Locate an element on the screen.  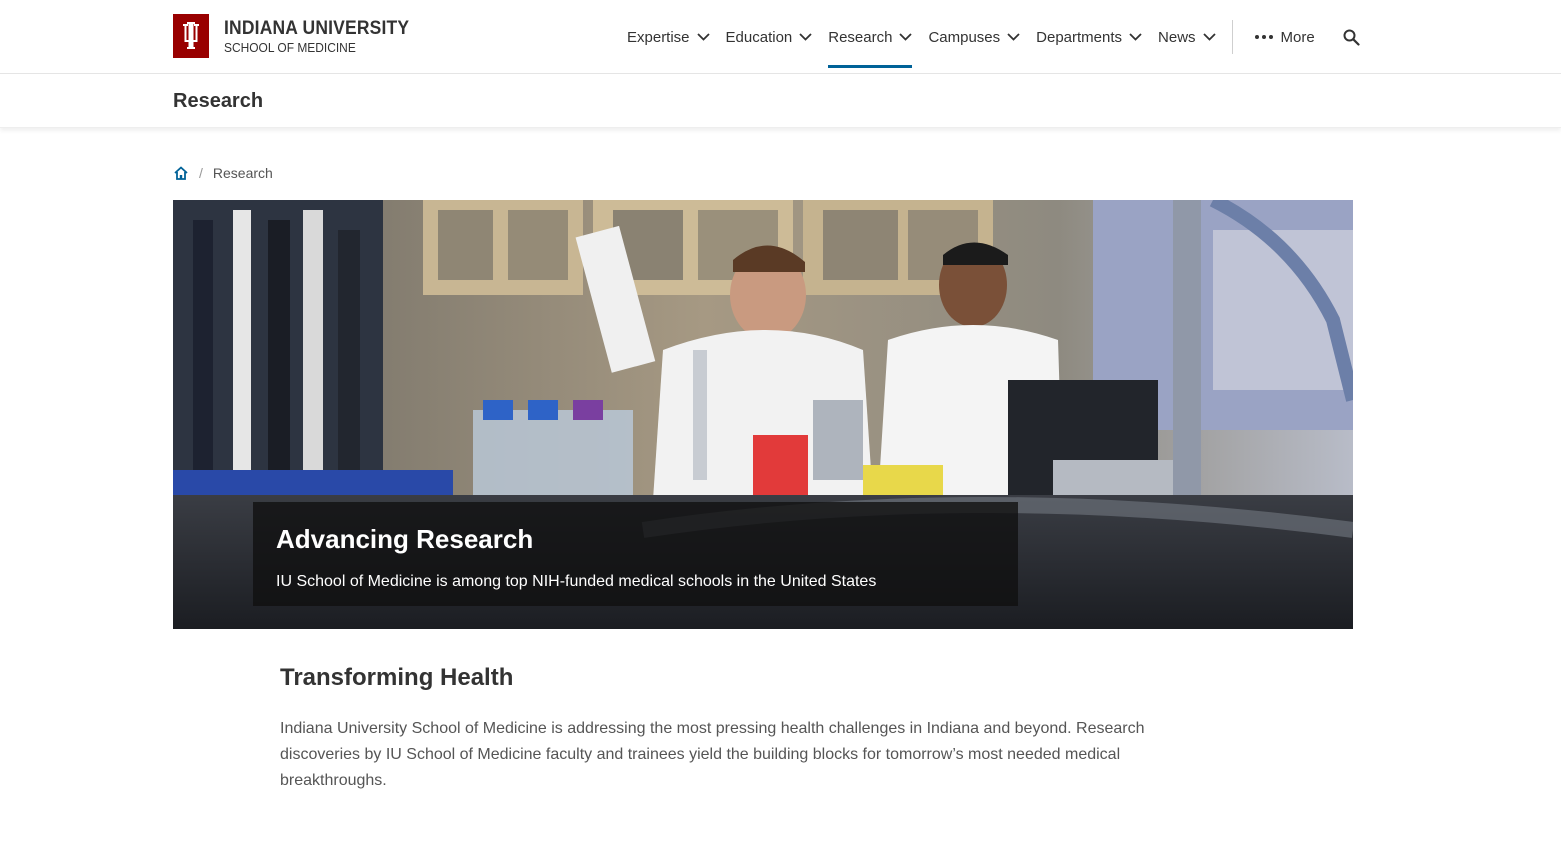
nav-label: Expertise is located at coordinates (658, 37).